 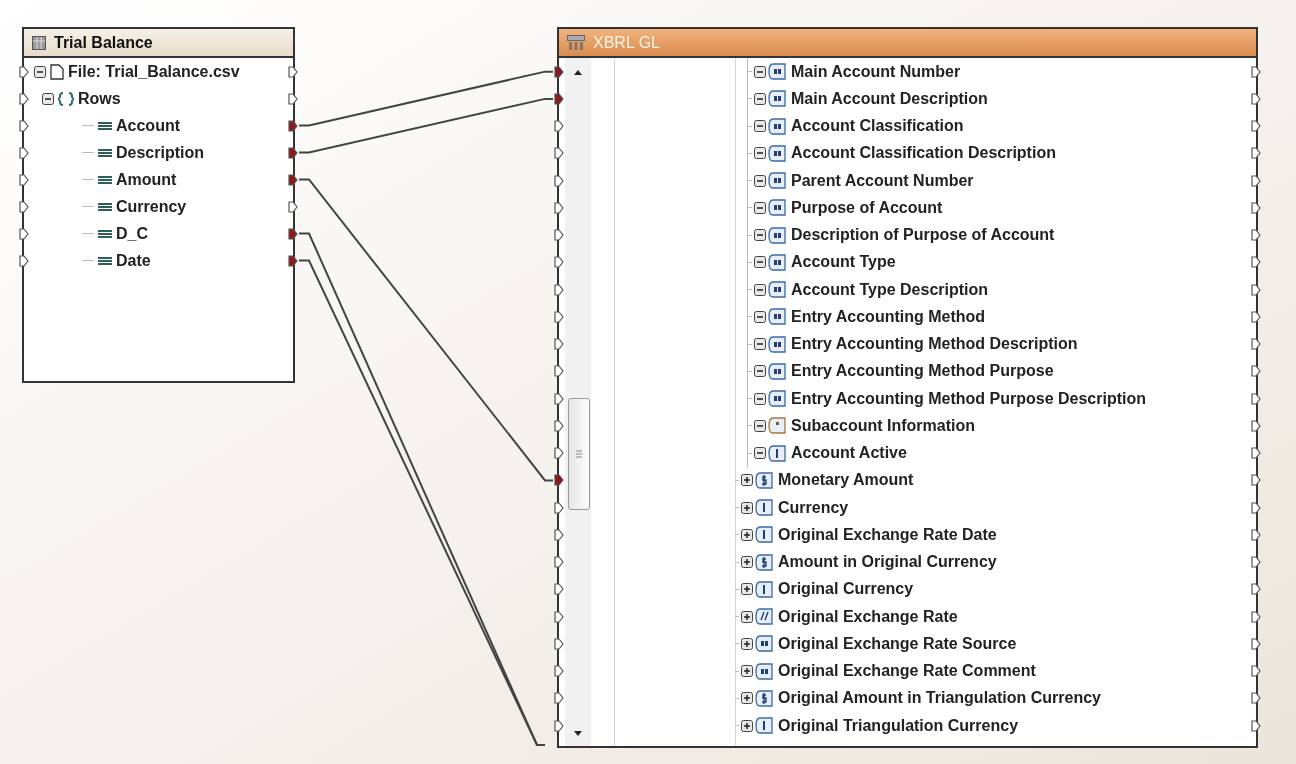 What do you see at coordinates (890, 289) in the screenshot?
I see `element-label: Account Type Description` at bounding box center [890, 289].